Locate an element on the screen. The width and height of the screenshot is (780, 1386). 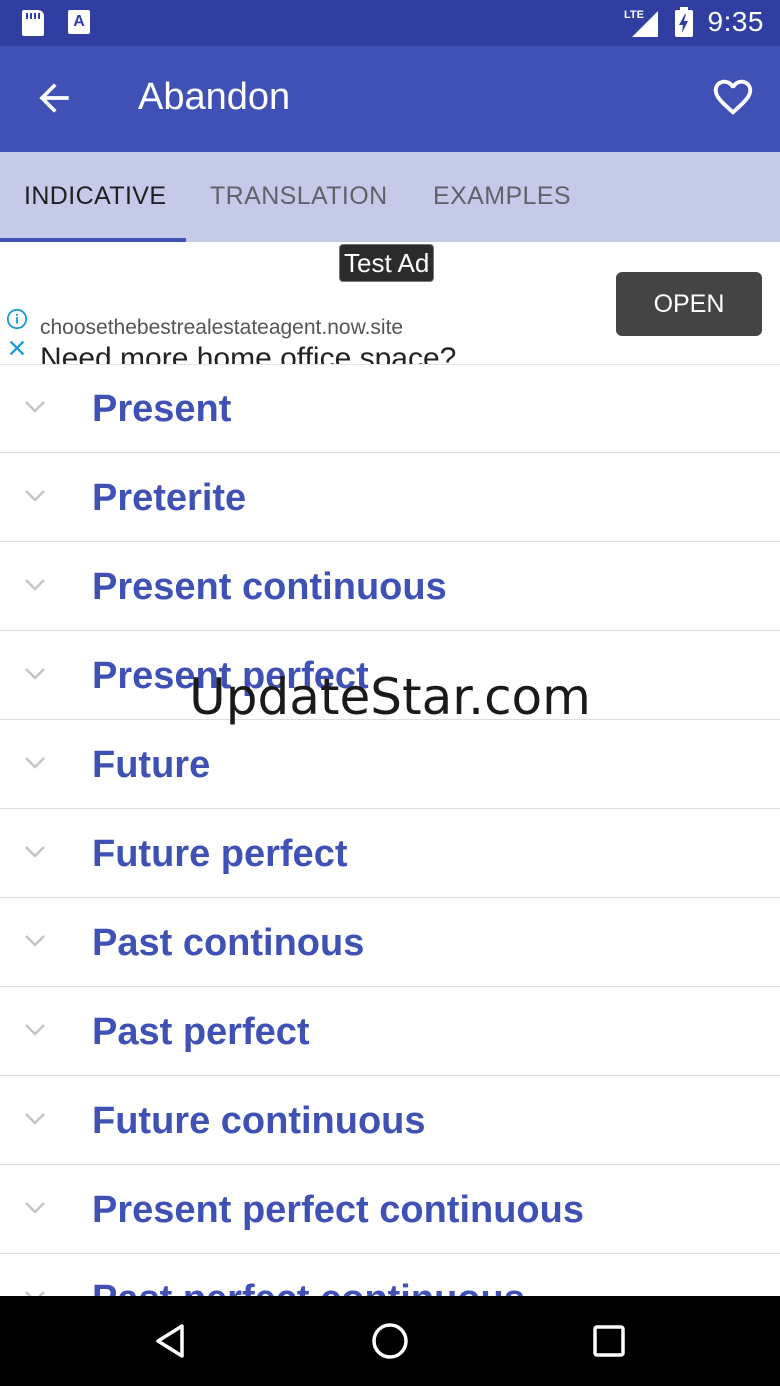
tense-label: Present perfect continuous is located at coordinates (338, 1210).